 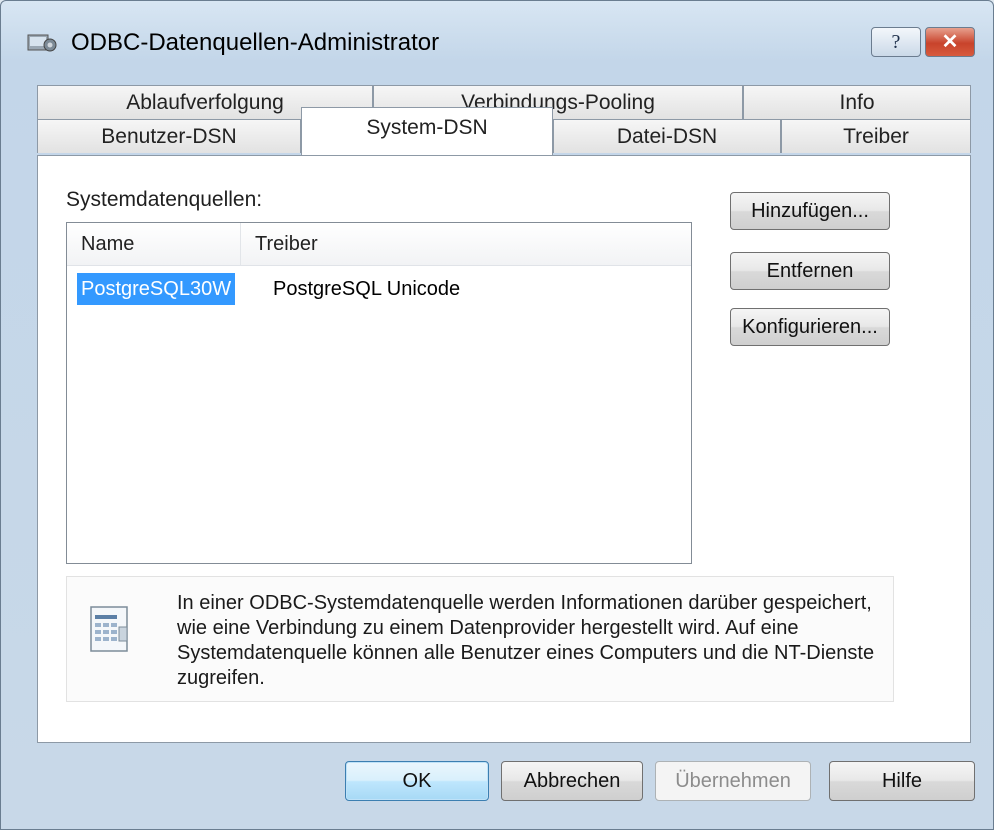 What do you see at coordinates (810, 271) in the screenshot?
I see `remove-button: Entfernen` at bounding box center [810, 271].